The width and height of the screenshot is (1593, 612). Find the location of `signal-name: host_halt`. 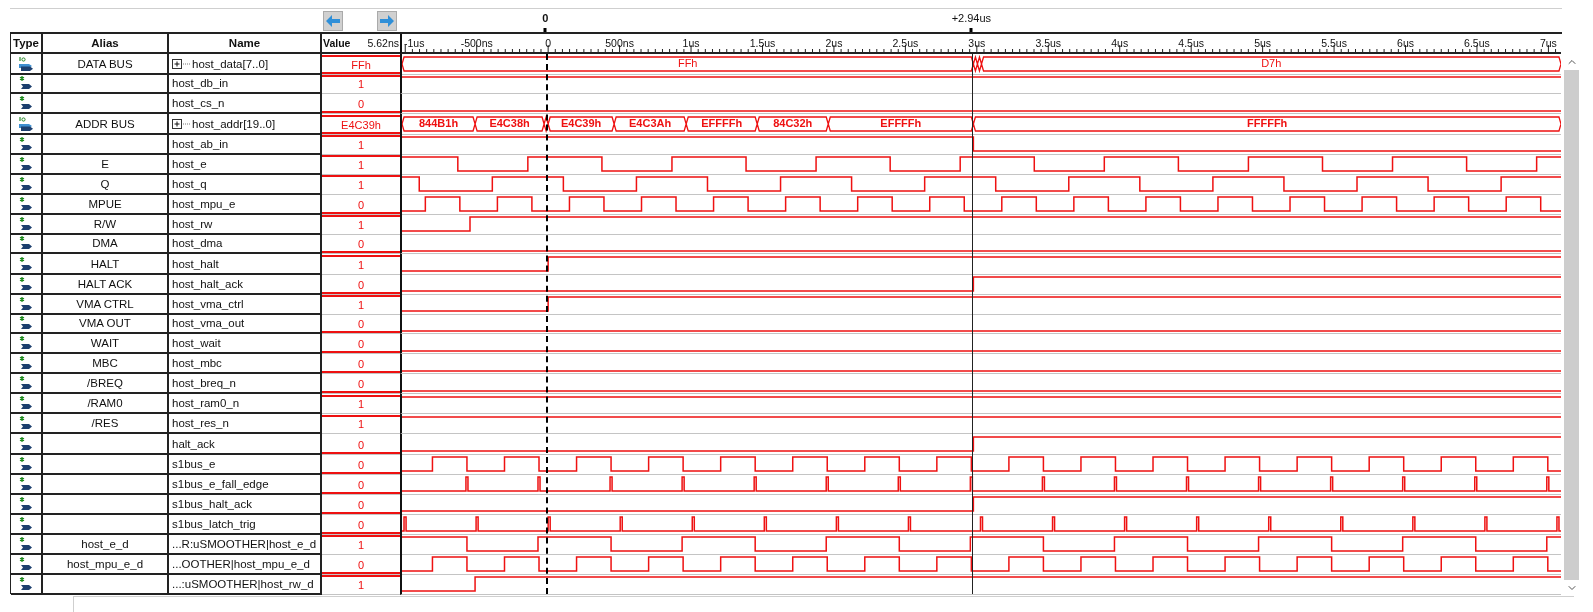

signal-name: host_halt is located at coordinates (195, 263).